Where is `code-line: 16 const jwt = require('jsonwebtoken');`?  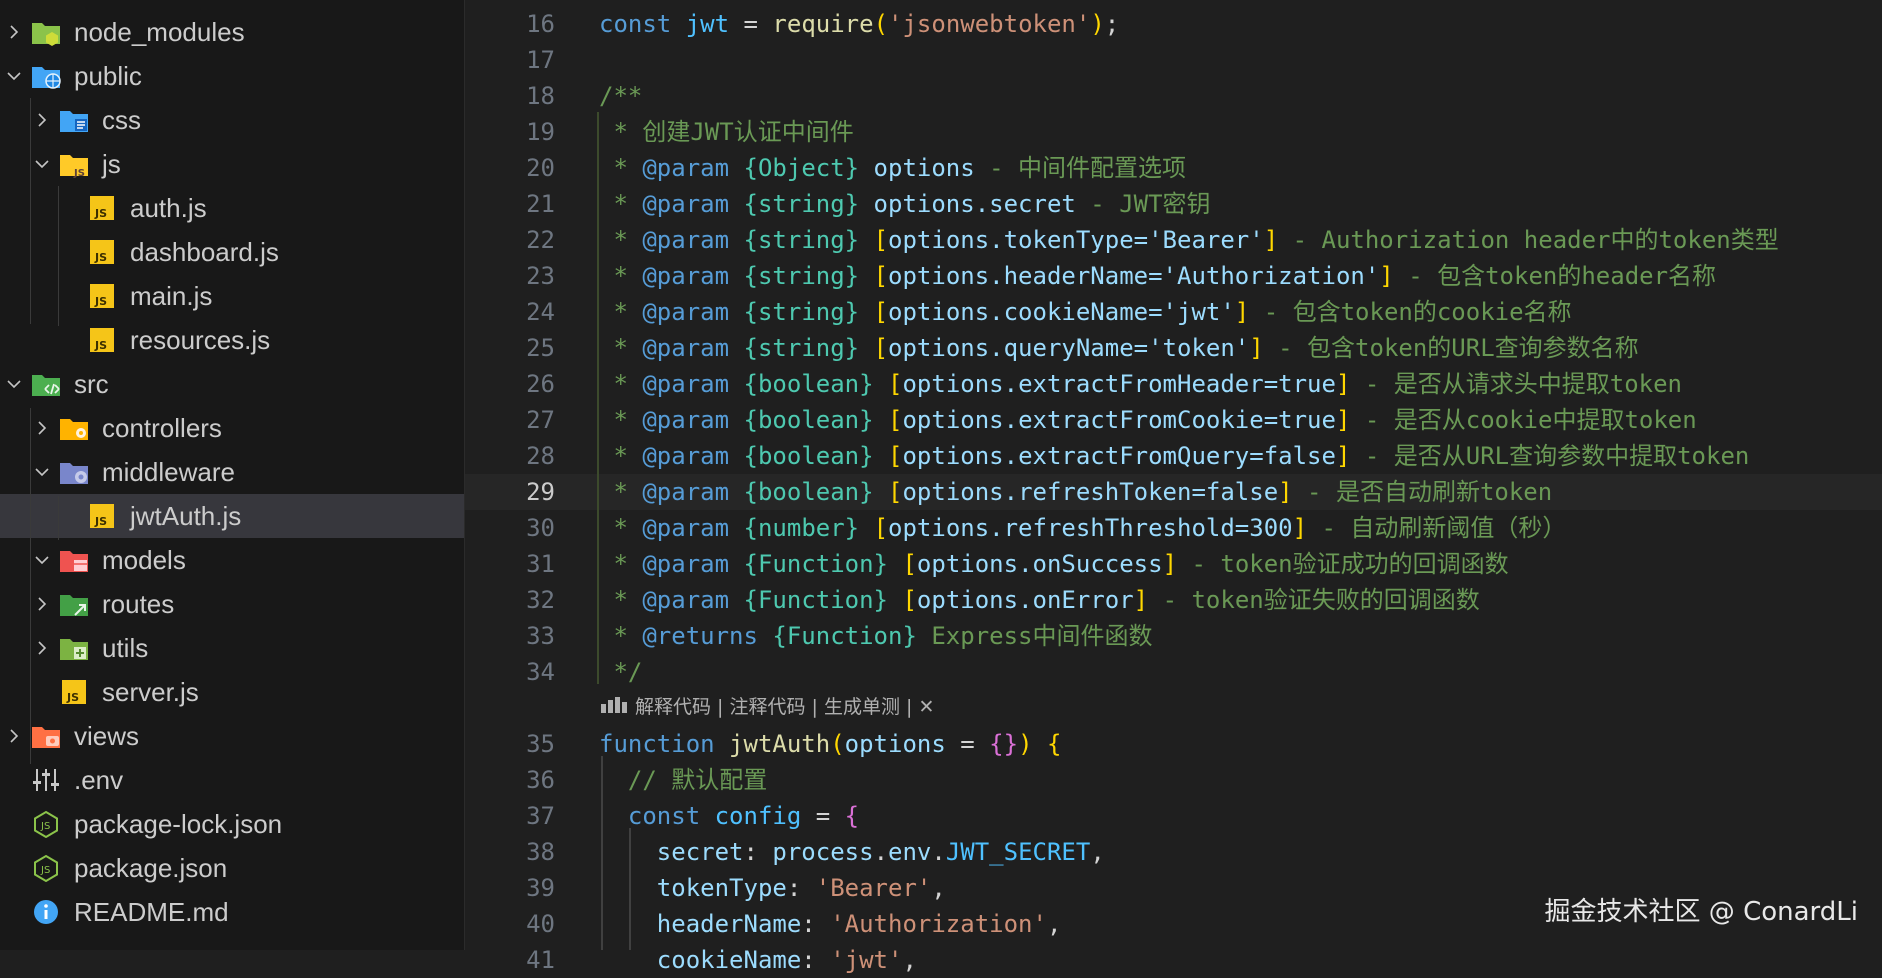 code-line: 16 const jwt = require('jsonwebtoken'); is located at coordinates (1173, 24).